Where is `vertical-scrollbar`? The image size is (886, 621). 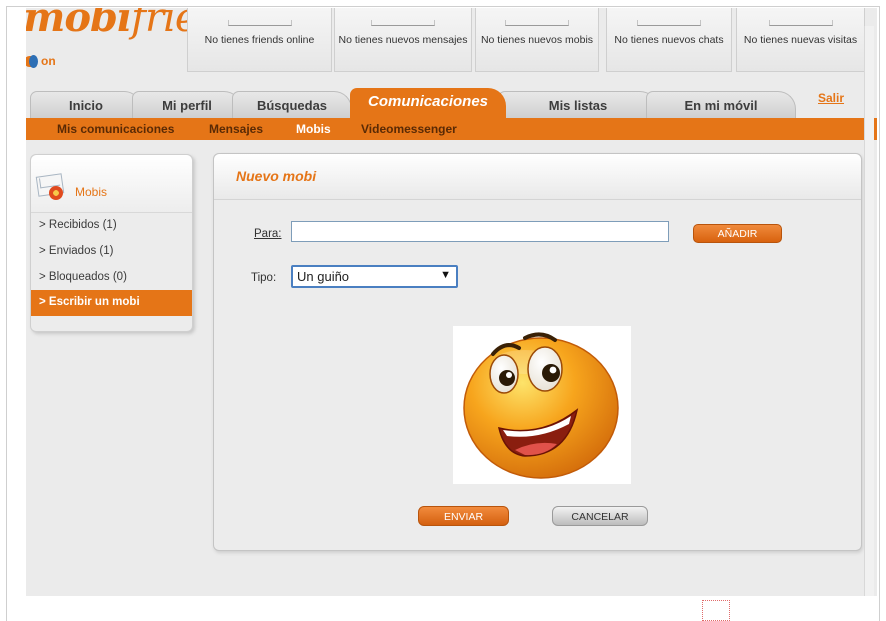
vertical-scrollbar is located at coordinates (869, 316).